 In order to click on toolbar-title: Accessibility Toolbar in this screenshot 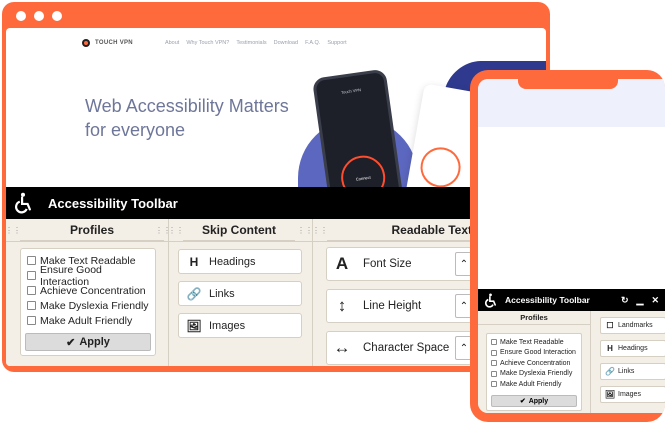, I will do `click(113, 203)`.